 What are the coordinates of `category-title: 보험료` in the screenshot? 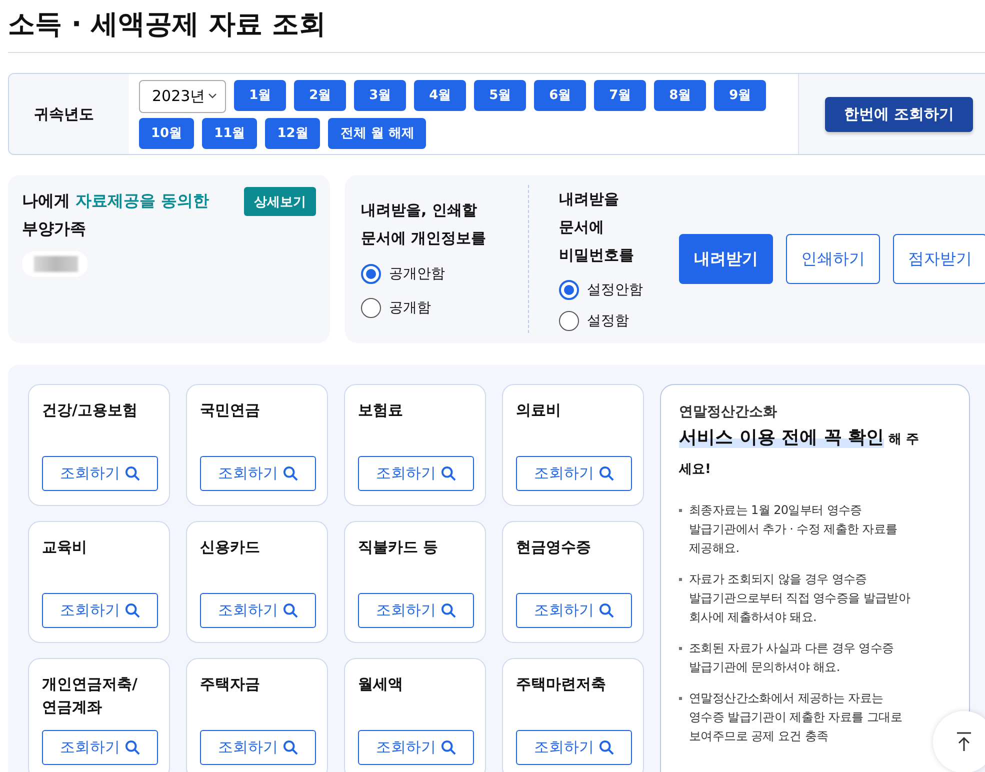 It's located at (381, 410).